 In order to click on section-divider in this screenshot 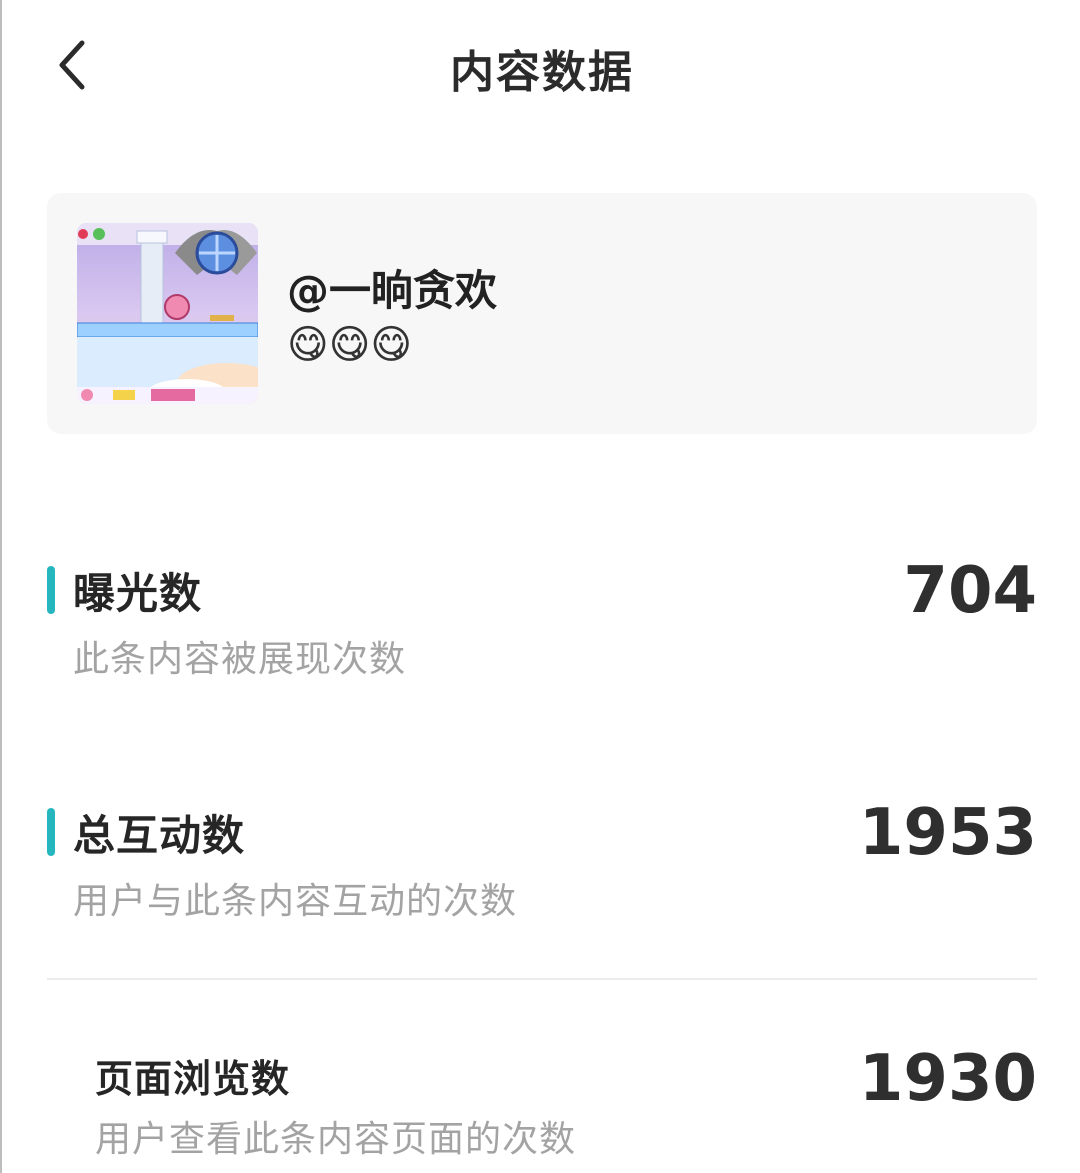, I will do `click(542, 979)`.